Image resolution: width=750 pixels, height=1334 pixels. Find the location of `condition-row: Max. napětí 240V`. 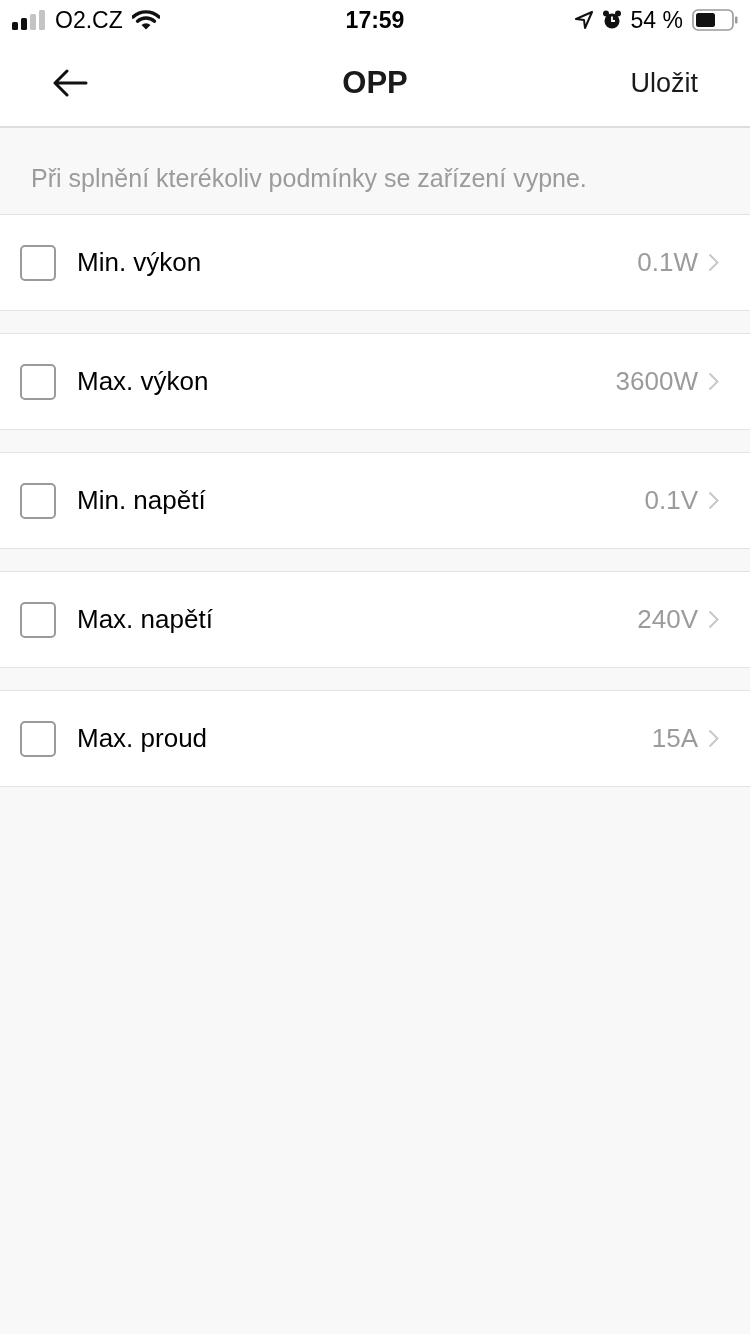

condition-row: Max. napětí 240V is located at coordinates (375, 619).